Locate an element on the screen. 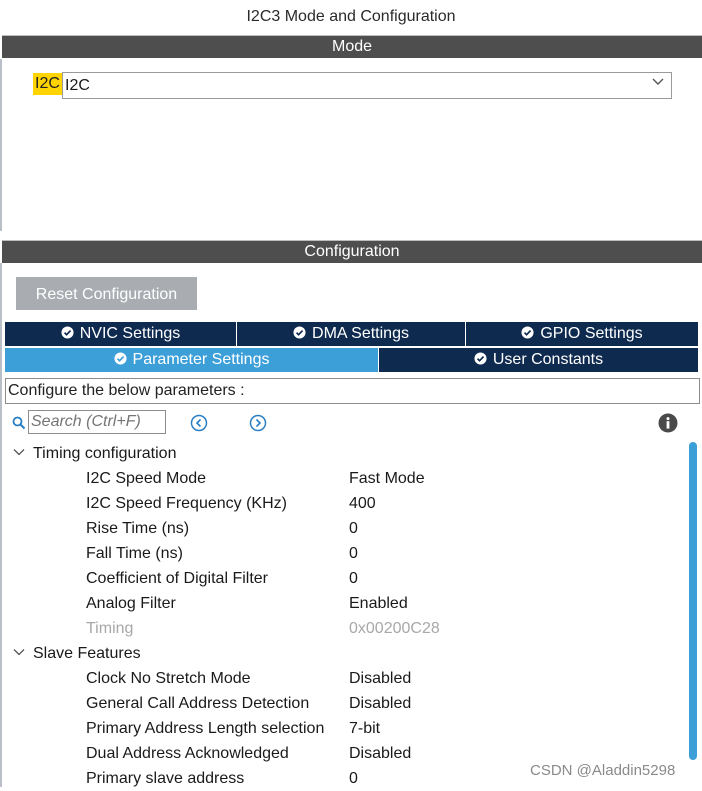 The height and width of the screenshot is (791, 702). param-value: 0x00200C28 is located at coordinates (394, 628).